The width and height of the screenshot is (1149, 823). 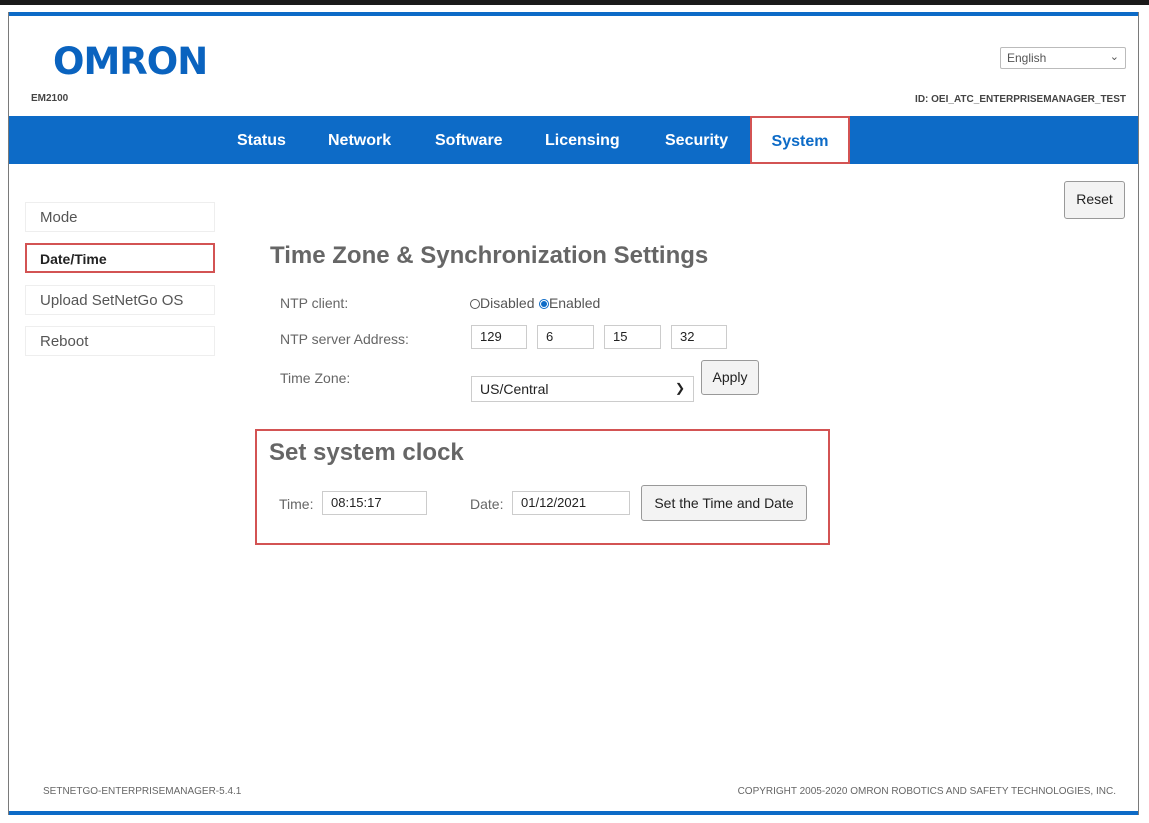 What do you see at coordinates (571, 503) in the screenshot?
I see `date-input: 01/12/2021` at bounding box center [571, 503].